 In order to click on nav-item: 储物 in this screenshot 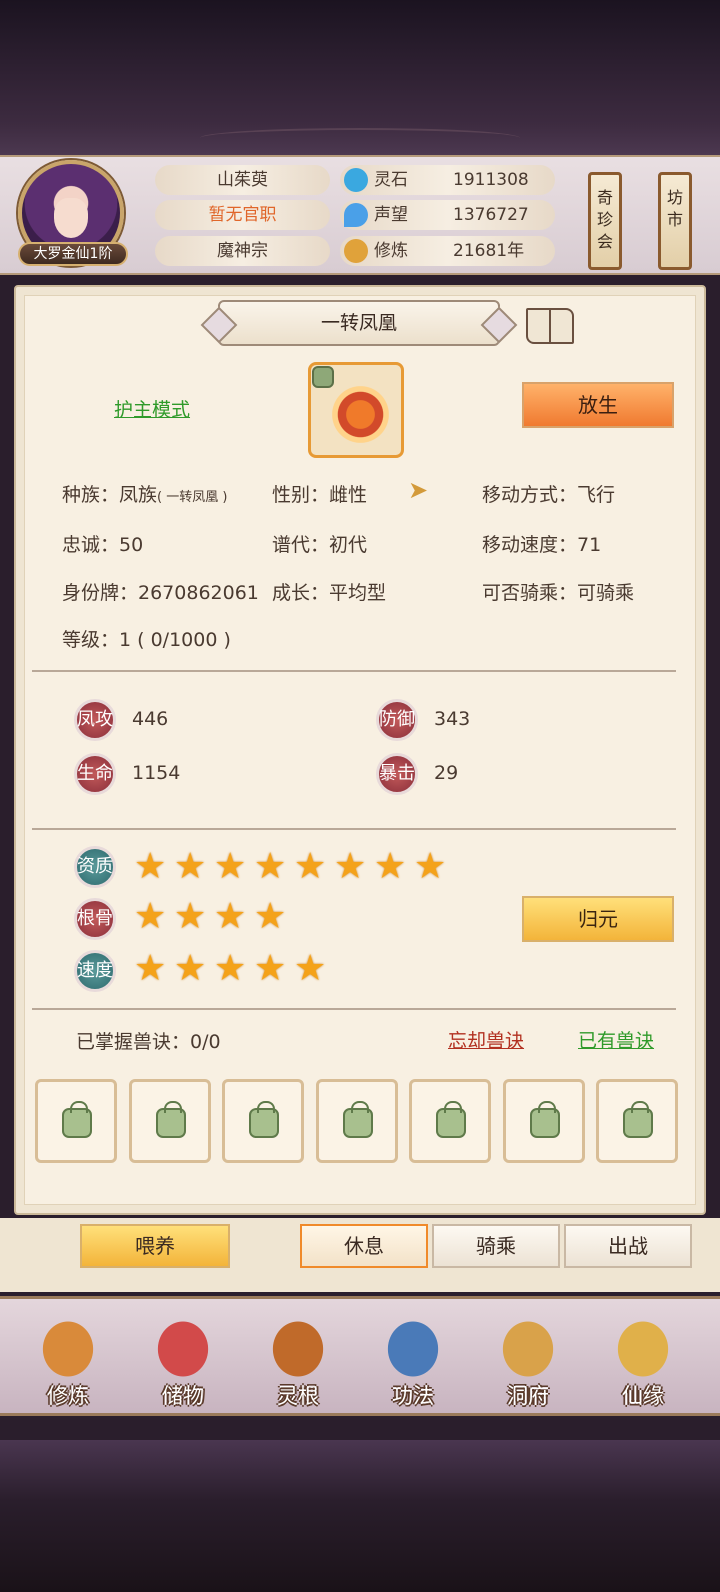, I will do `click(183, 1361)`.